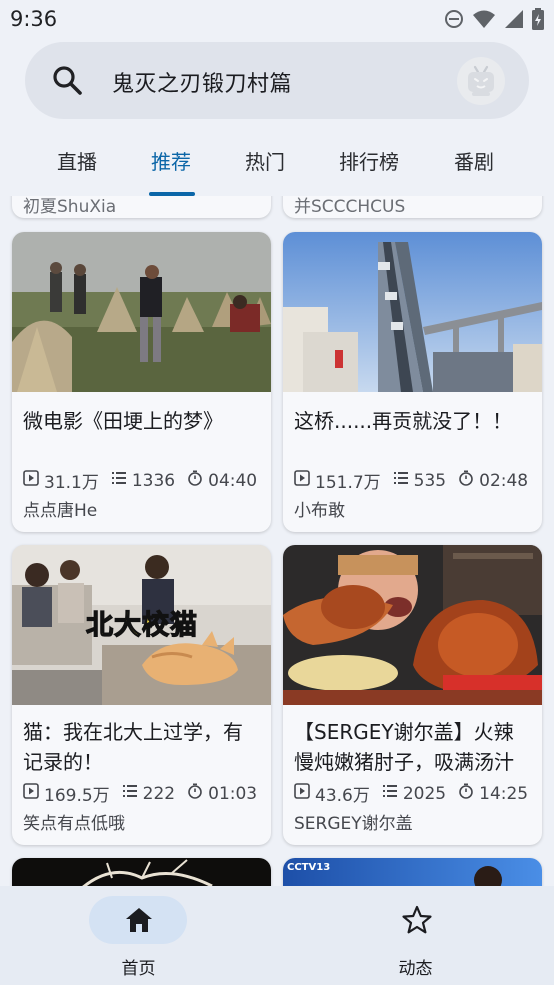 The height and width of the screenshot is (985, 554). I want to click on video-author: 小布敢, so click(319, 508).